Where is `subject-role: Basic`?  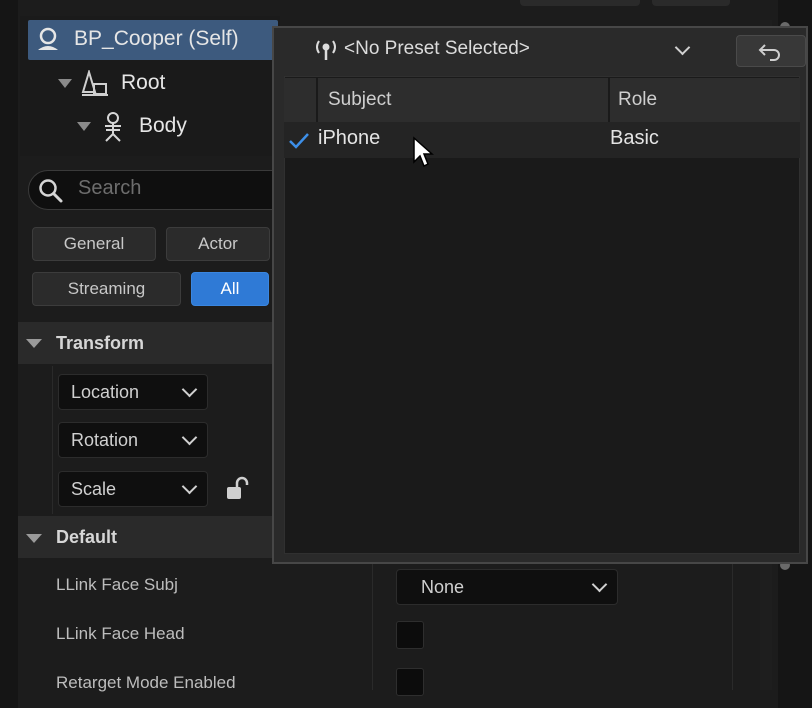 subject-role: Basic is located at coordinates (634, 138).